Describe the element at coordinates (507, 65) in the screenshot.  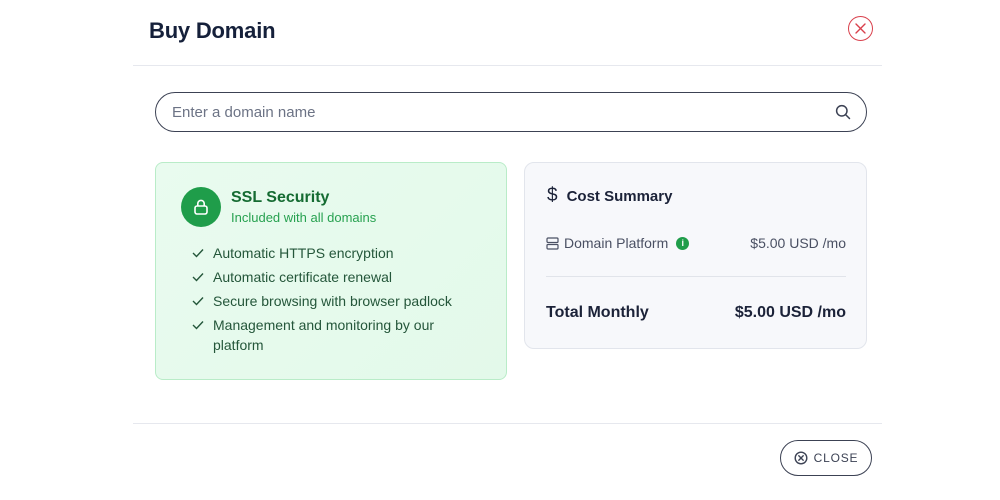
I see `header-divider` at that location.